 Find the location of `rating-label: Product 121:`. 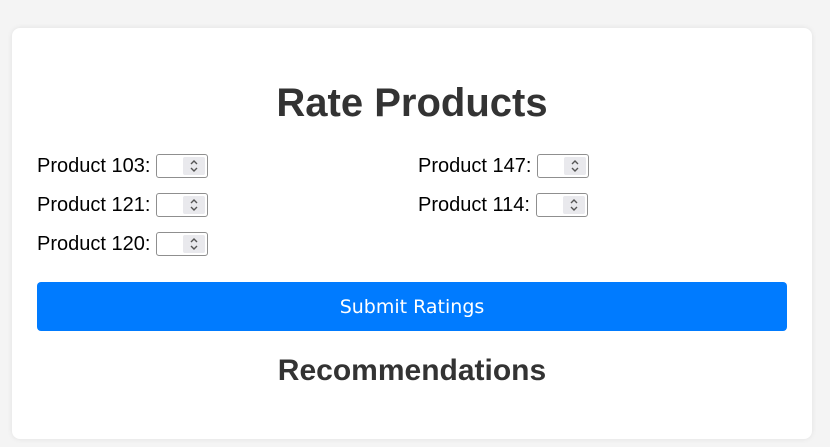

rating-label: Product 121: is located at coordinates (94, 204).